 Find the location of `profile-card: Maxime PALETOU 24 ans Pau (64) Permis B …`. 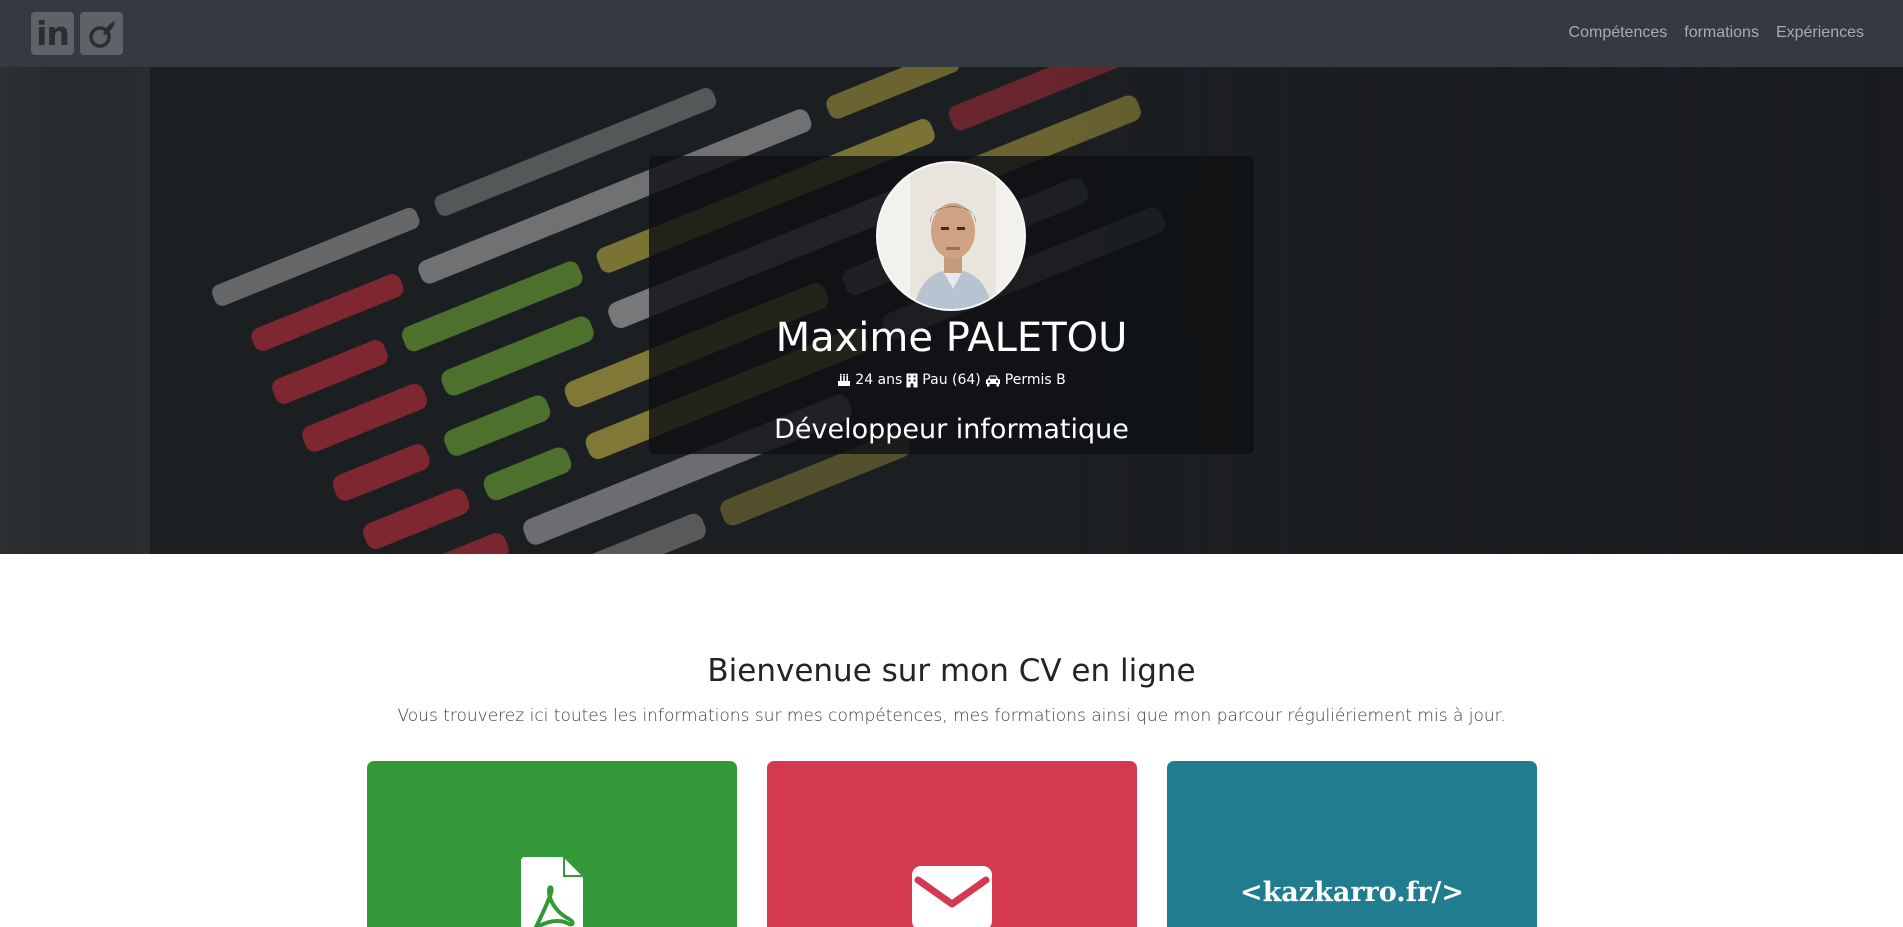

profile-card: Maxime PALETOU 24 ans Pau (64) Permis B … is located at coordinates (951, 305).